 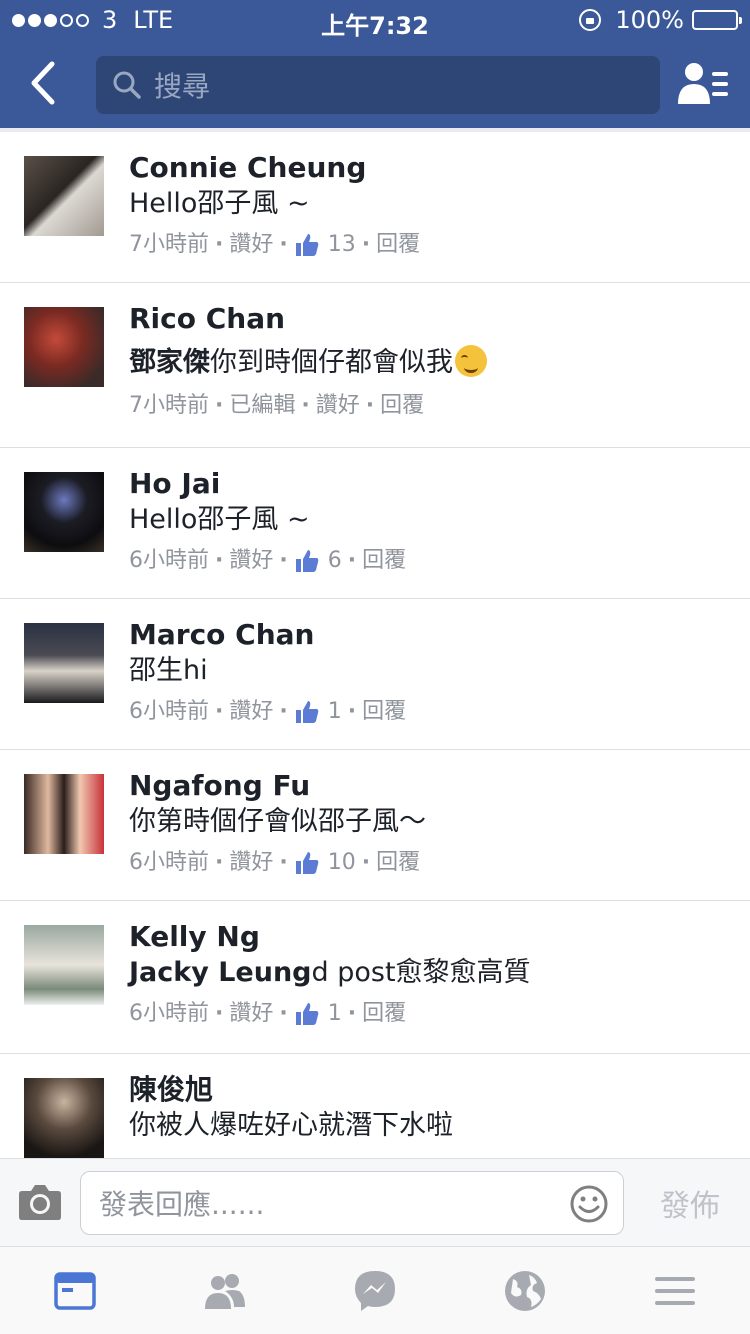 I want to click on comment-body: 陳俊旭 你被人爆咗好心就潛下水啦, so click(x=429, y=1108).